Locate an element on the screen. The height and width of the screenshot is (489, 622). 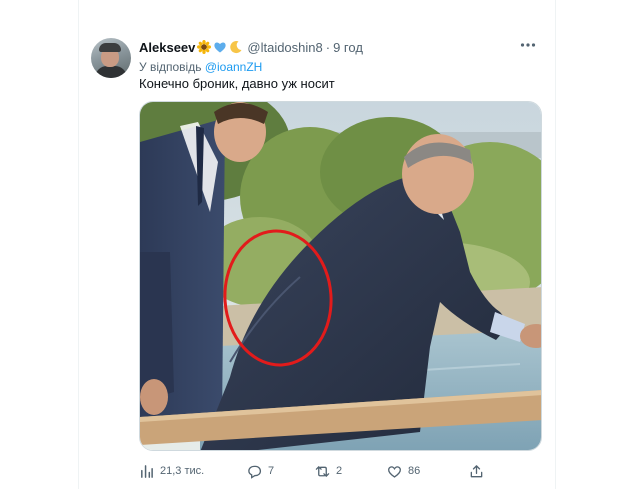
share-button is located at coordinates (476, 471).